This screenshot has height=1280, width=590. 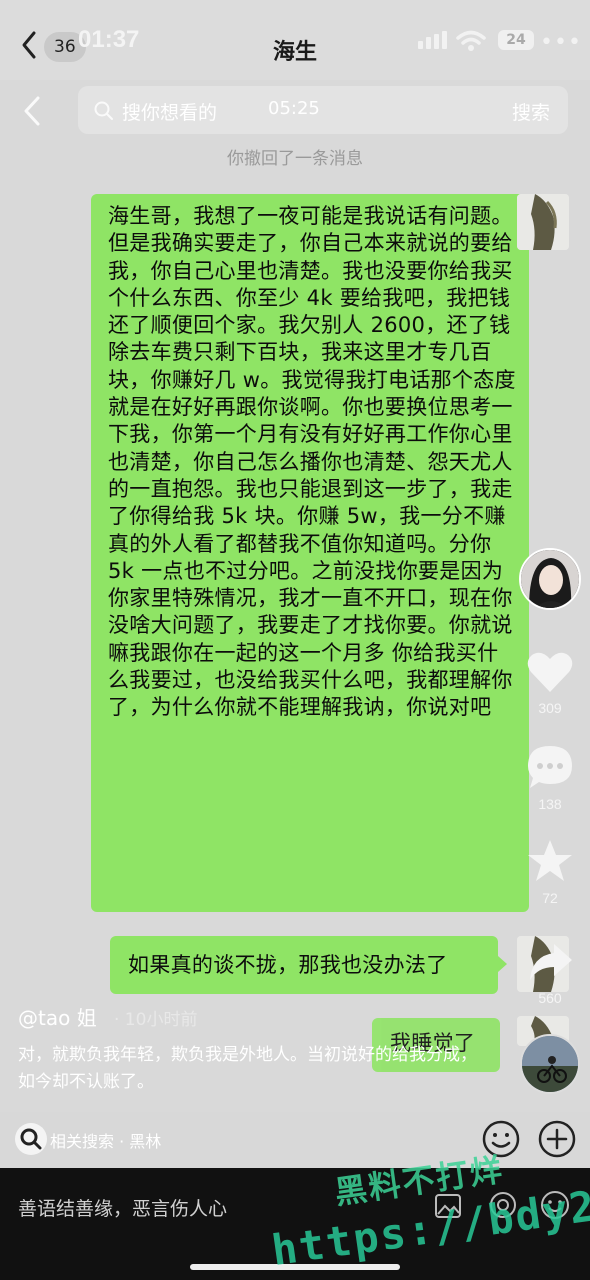 I want to click on back-icon-inner, so click(x=32, y=111).